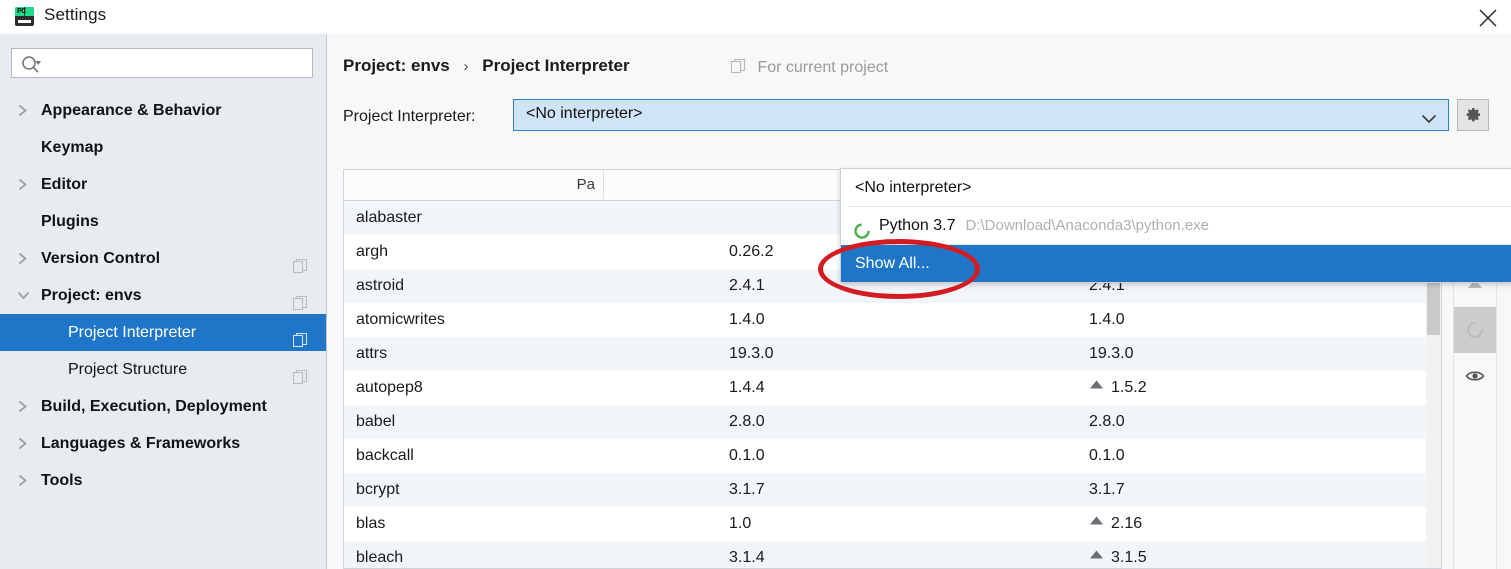 The width and height of the screenshot is (1511, 569). I want to click on dropdown-item-label: Python 3.7, so click(917, 225).